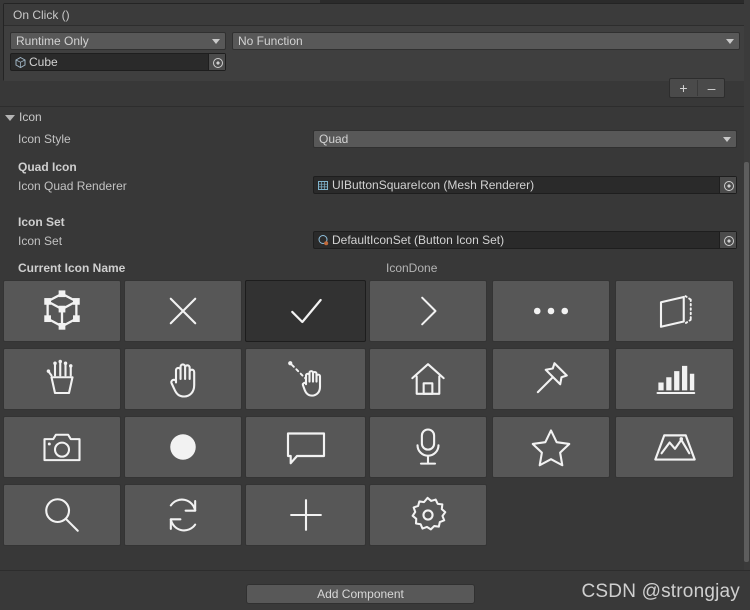 The image size is (750, 610). Describe the element at coordinates (412, 268) in the screenshot. I see `current-icon-name-value: IconDone` at that location.